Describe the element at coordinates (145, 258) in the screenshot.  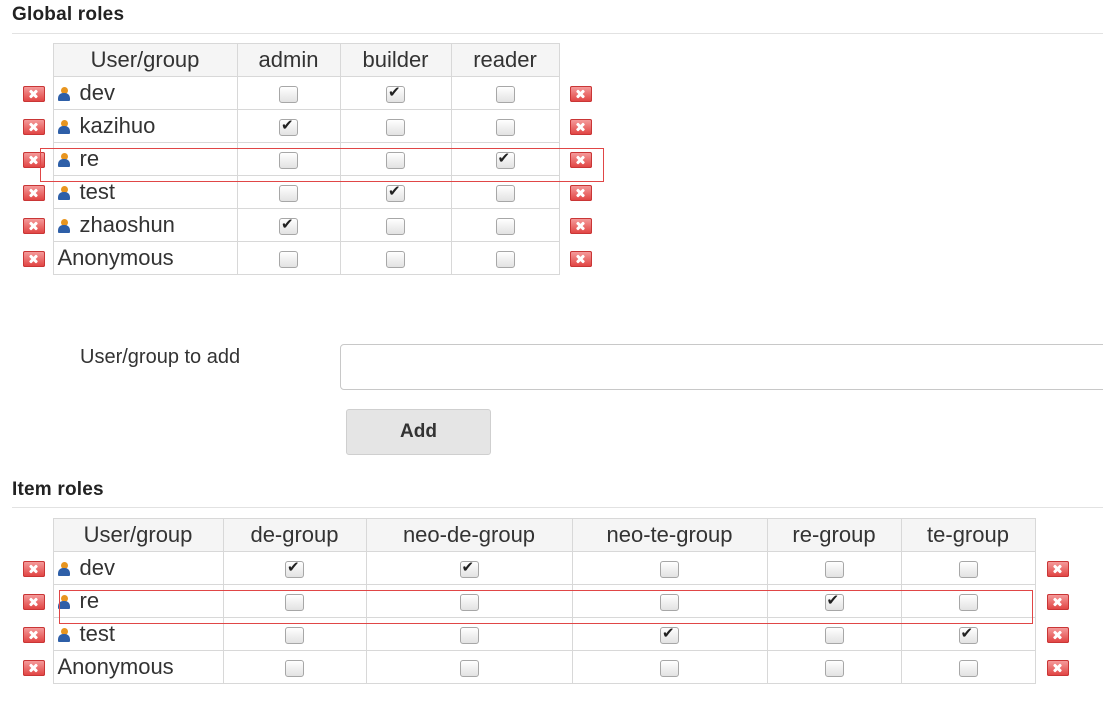
I see `global-roles-name-cell: Anonymous` at that location.